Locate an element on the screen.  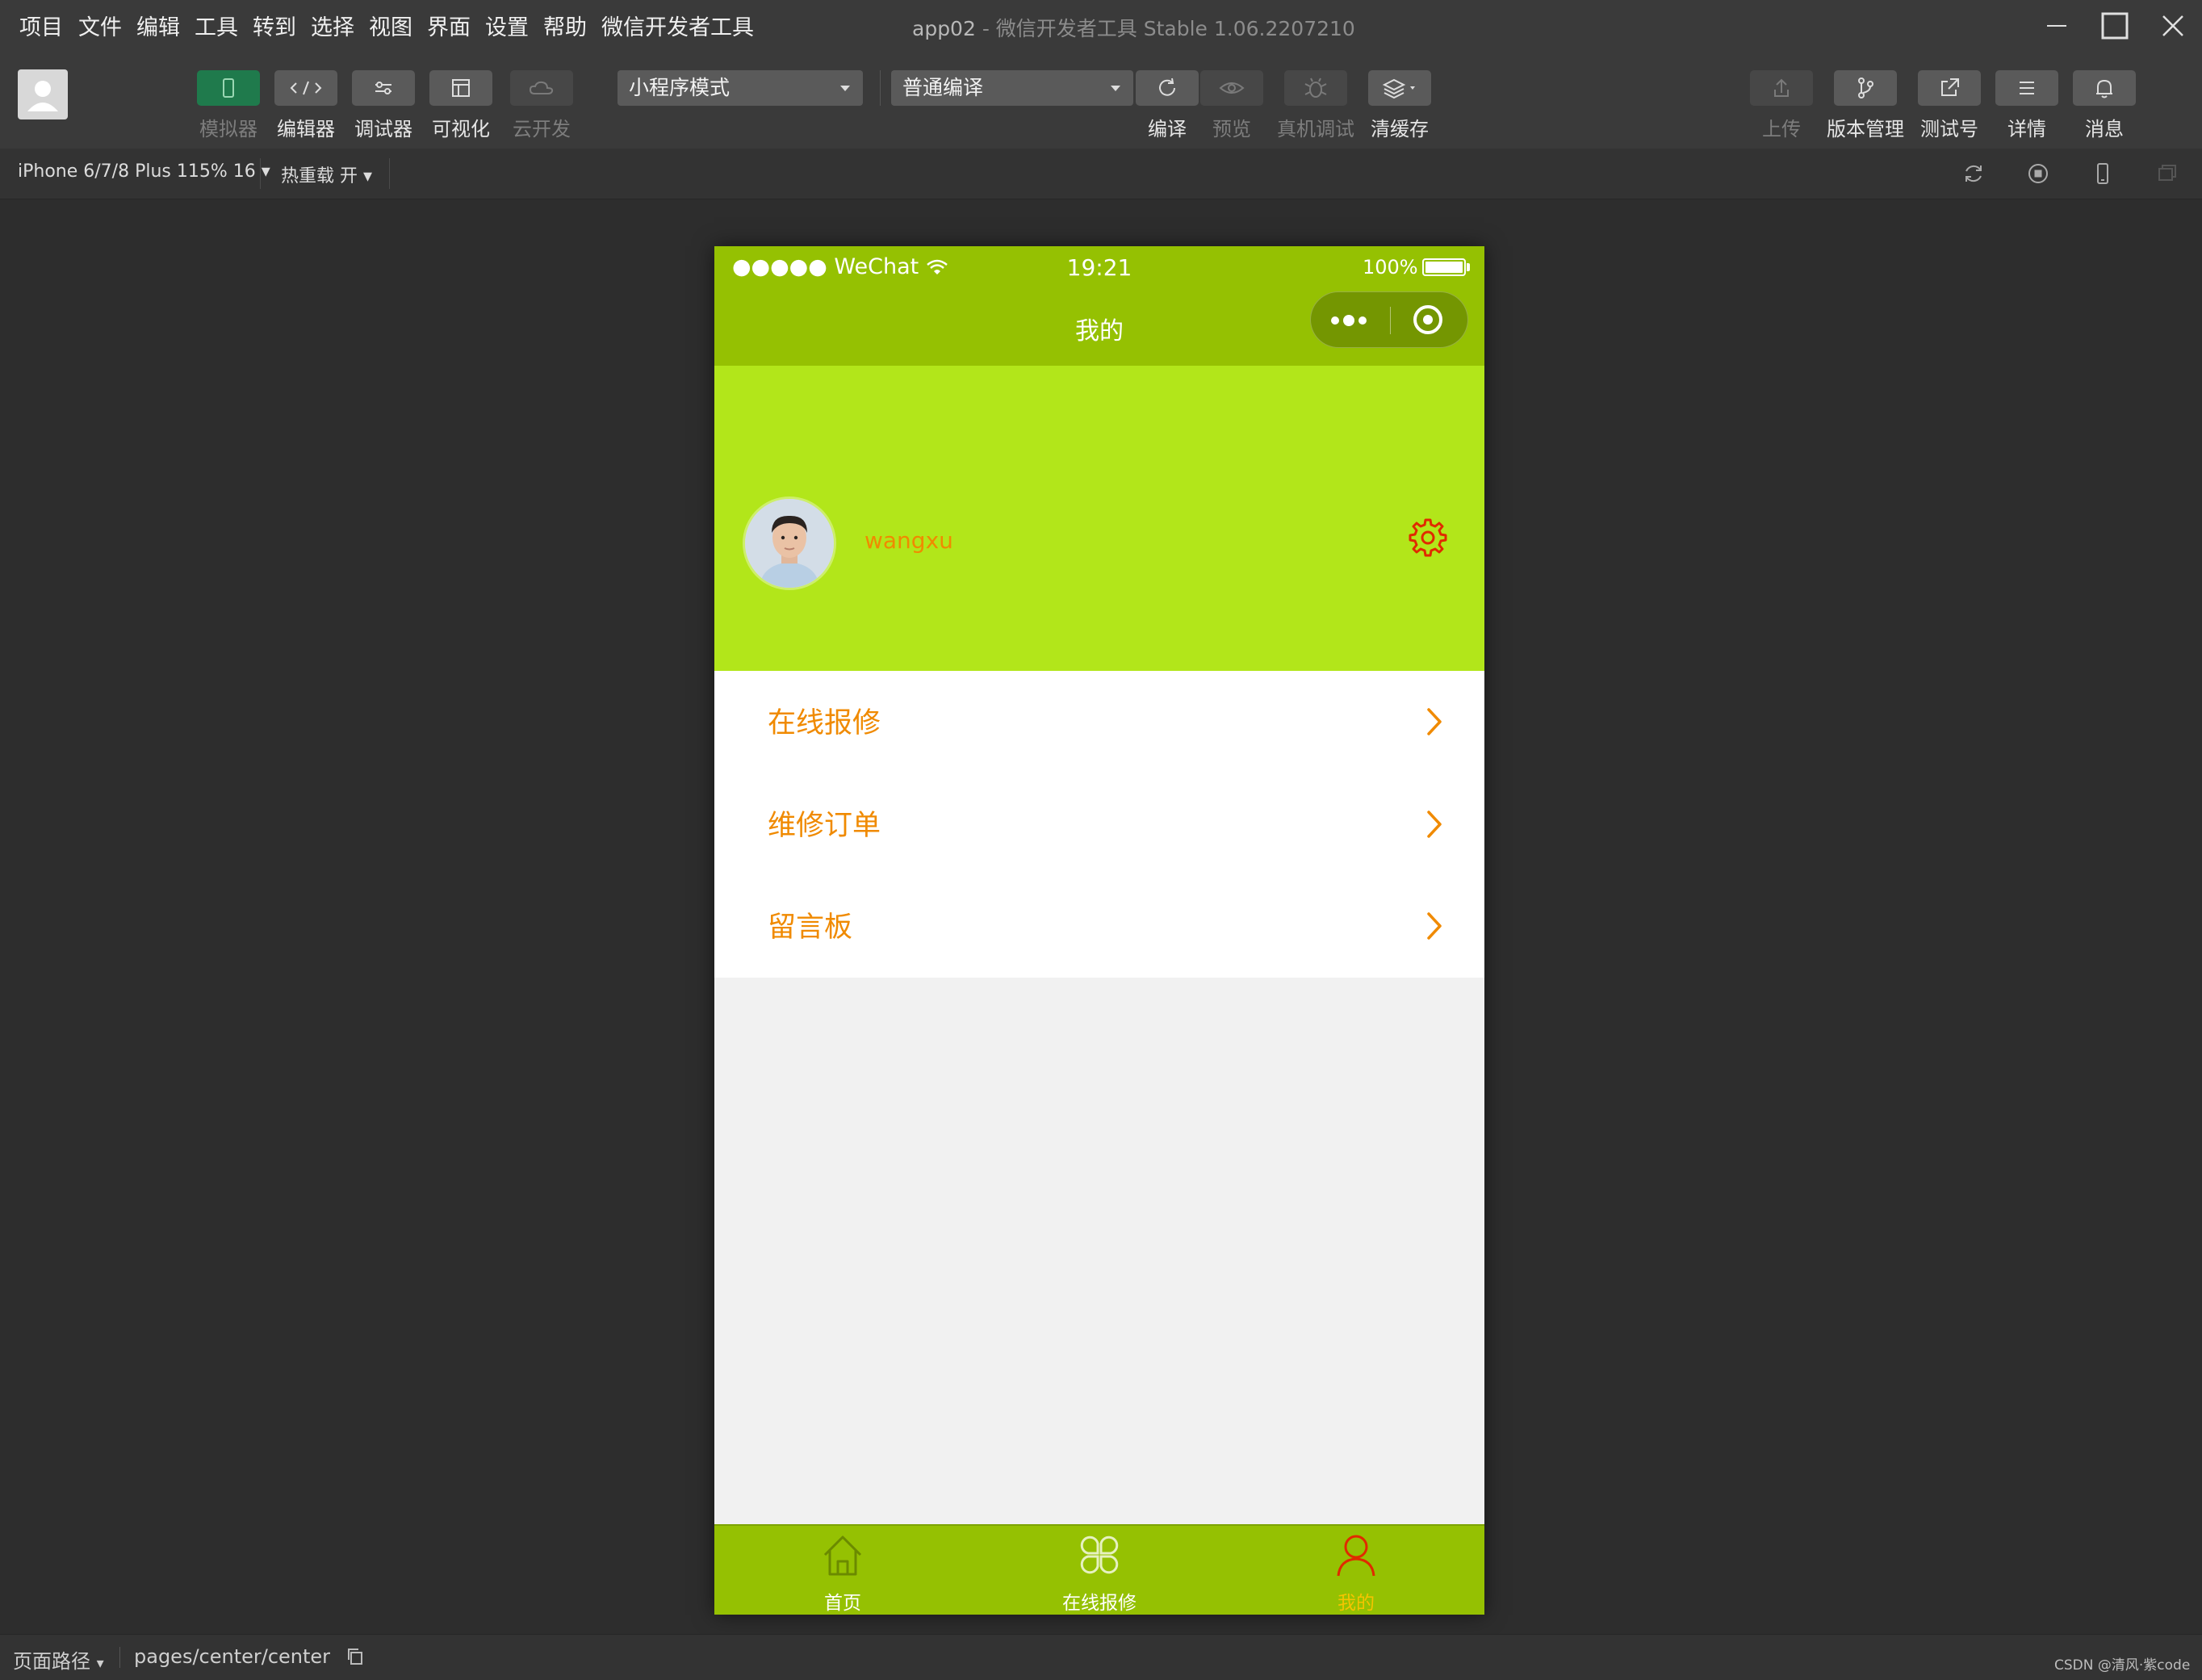
minimize-button is located at coordinates (2056, 26).